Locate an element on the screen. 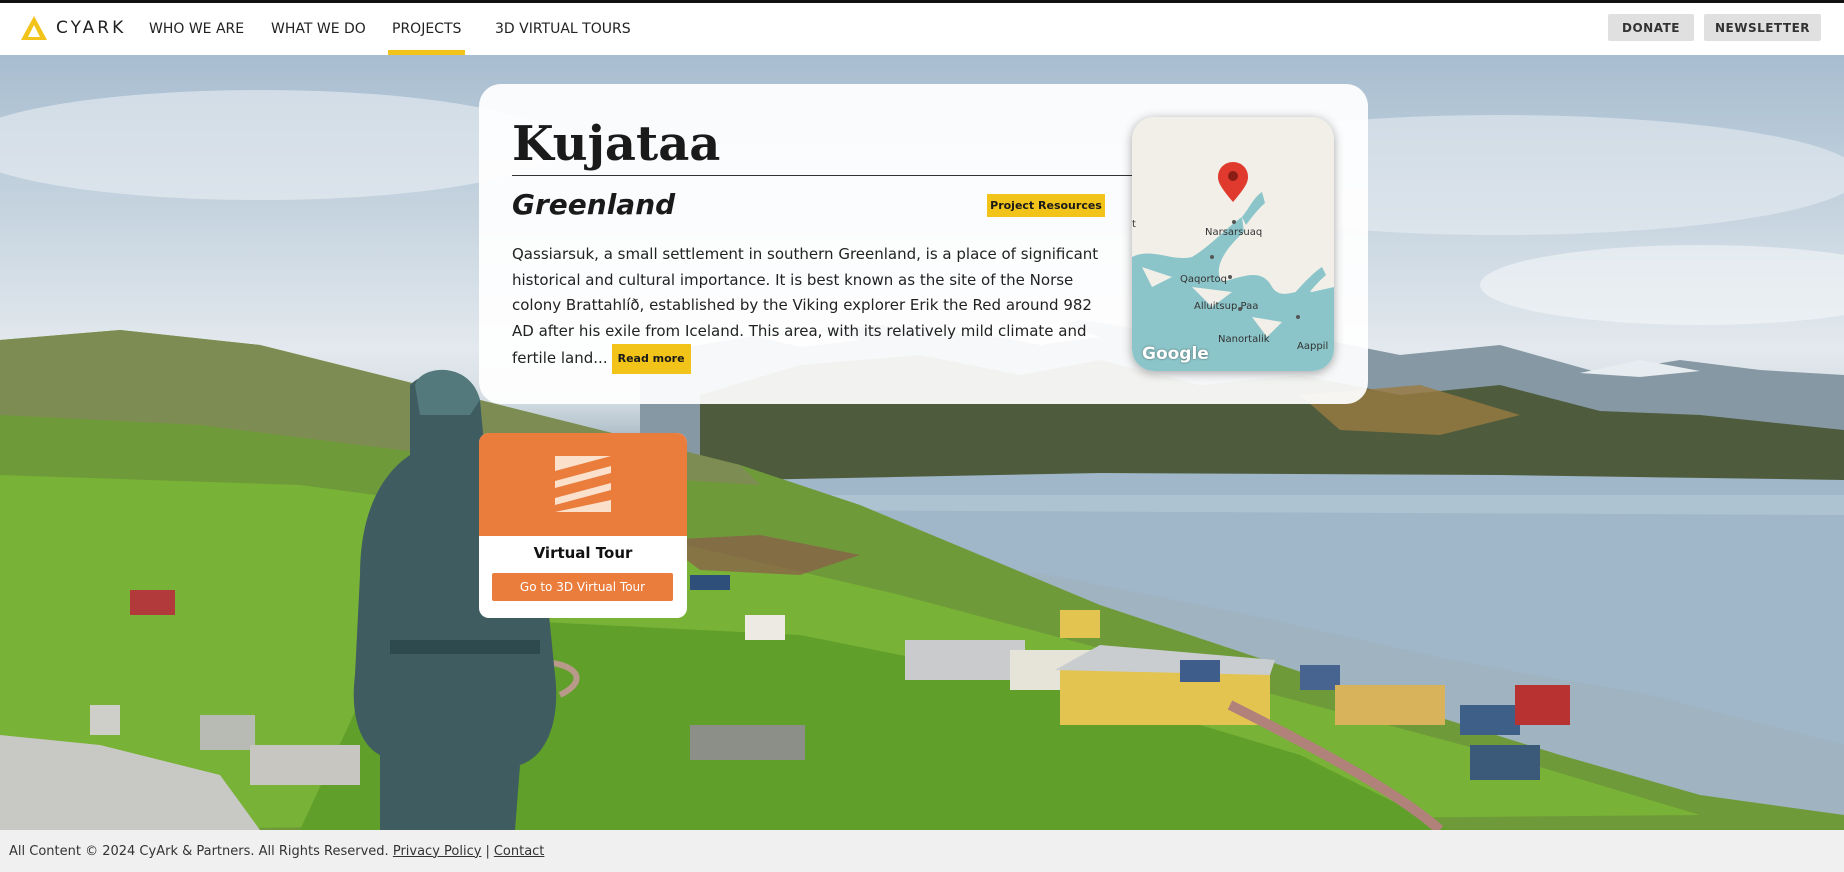 This screenshot has height=872, width=1844. cyark-logo-icon is located at coordinates (34, 28).